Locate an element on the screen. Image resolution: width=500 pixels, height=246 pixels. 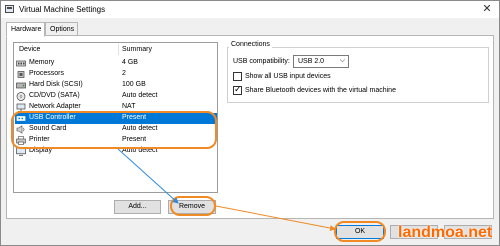
device-row-cd-dvd: CD/DVD (SATA) Auto detect is located at coordinates (116, 96).